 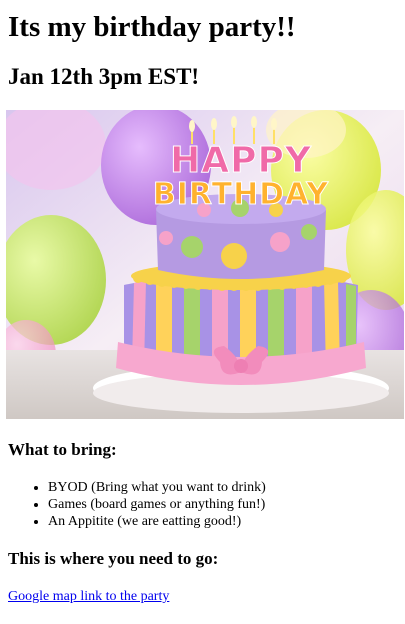 What do you see at coordinates (104, 76) in the screenshot?
I see `party-date: Jan 12th 3pm EST!` at bounding box center [104, 76].